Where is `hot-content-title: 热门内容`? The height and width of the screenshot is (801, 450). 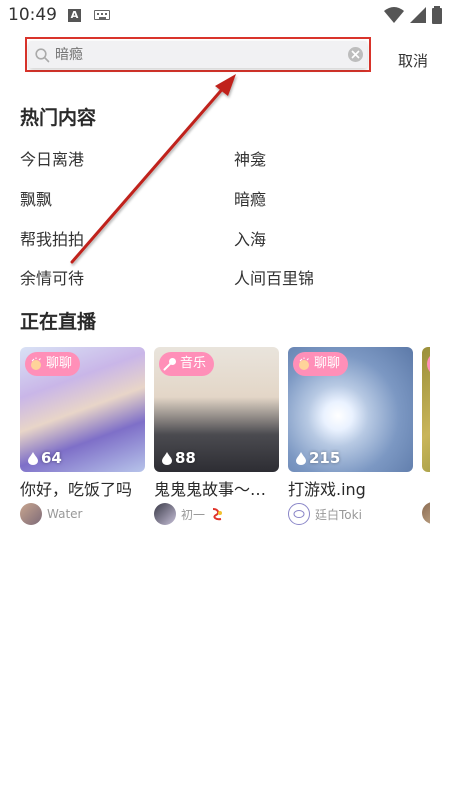
hot-content-title: 热门内容 is located at coordinates (58, 118).